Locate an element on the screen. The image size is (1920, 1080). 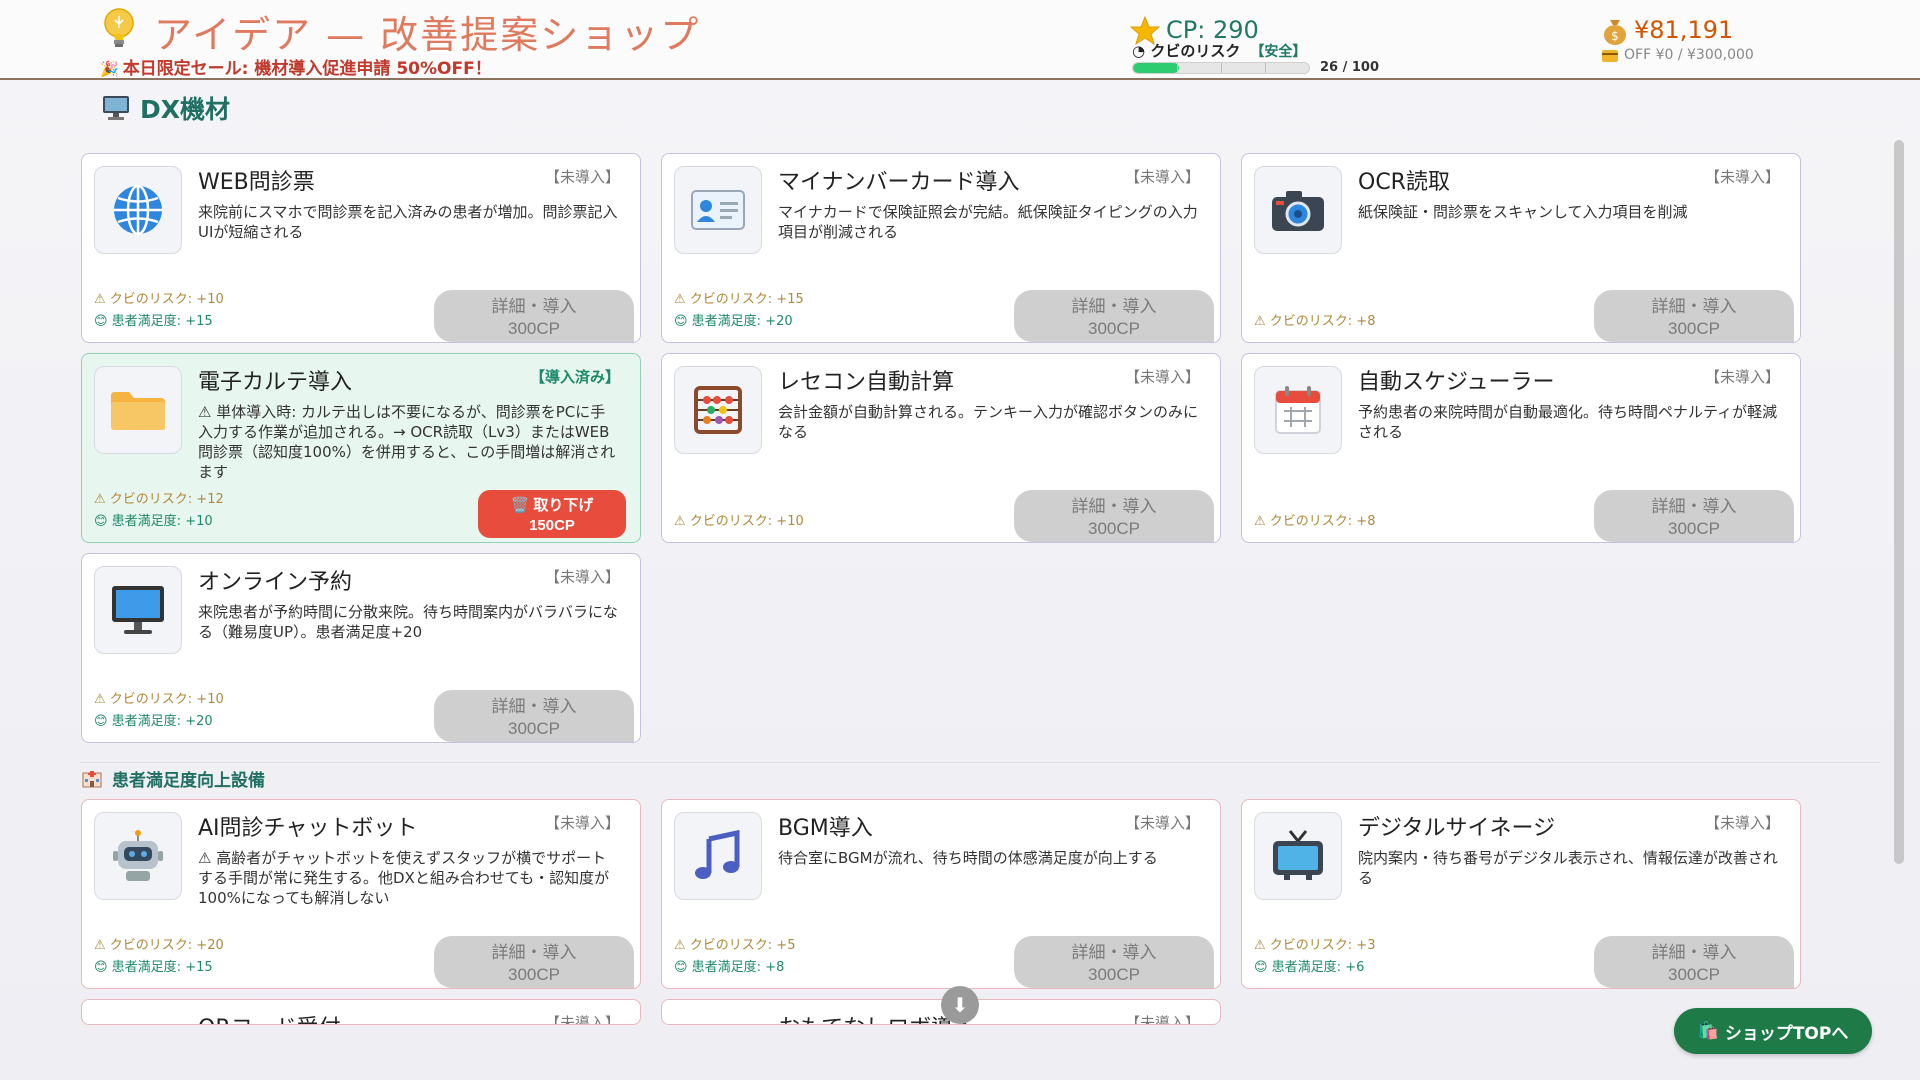
abacus-icon is located at coordinates (718, 410).